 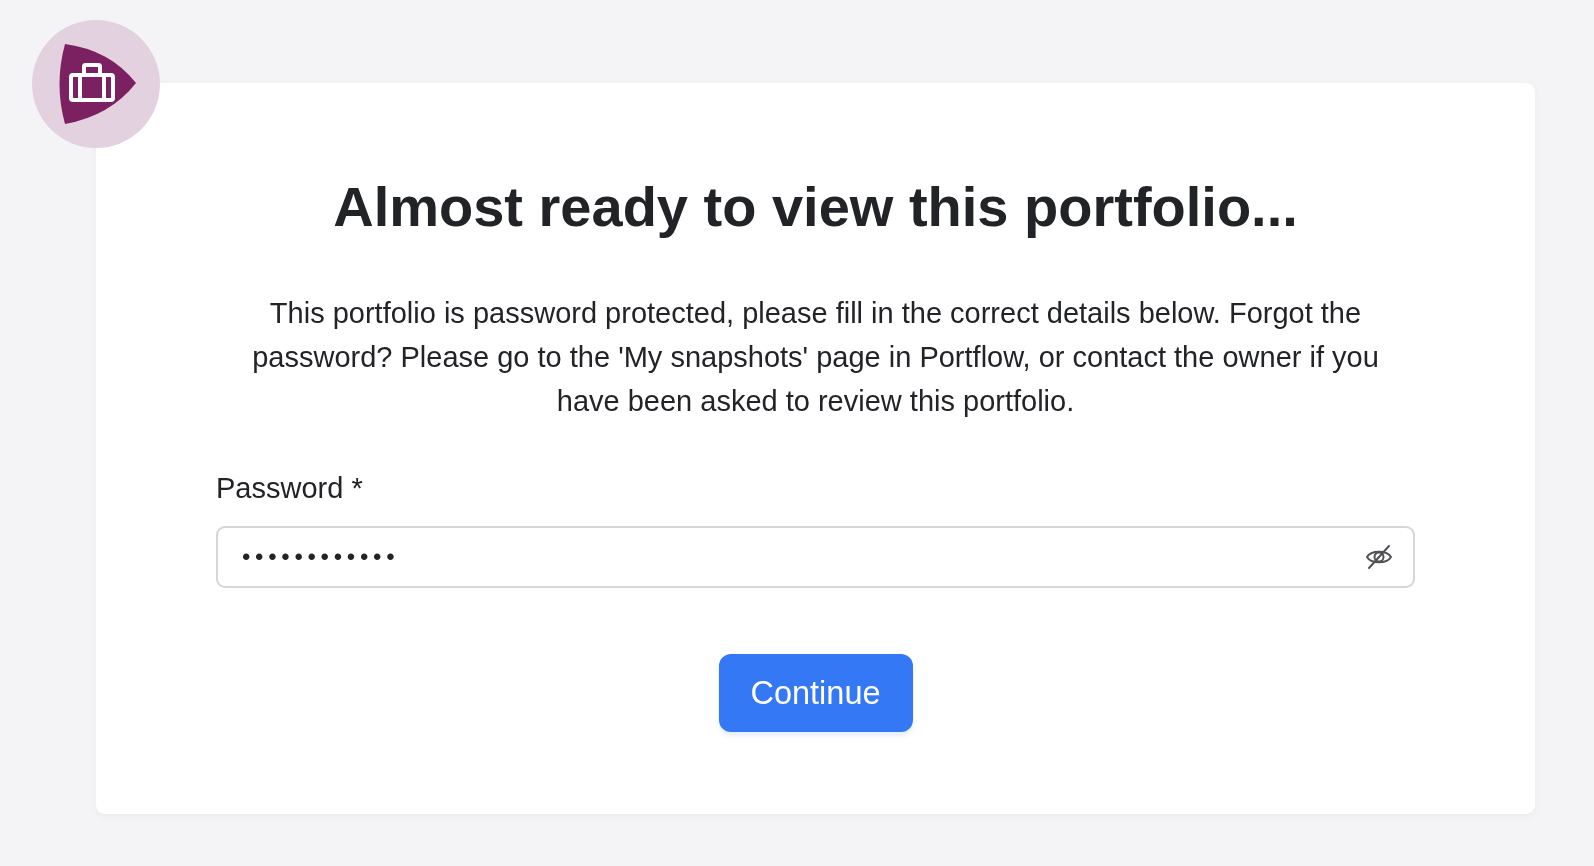 What do you see at coordinates (1379, 557) in the screenshot?
I see `eye-off-icon` at bounding box center [1379, 557].